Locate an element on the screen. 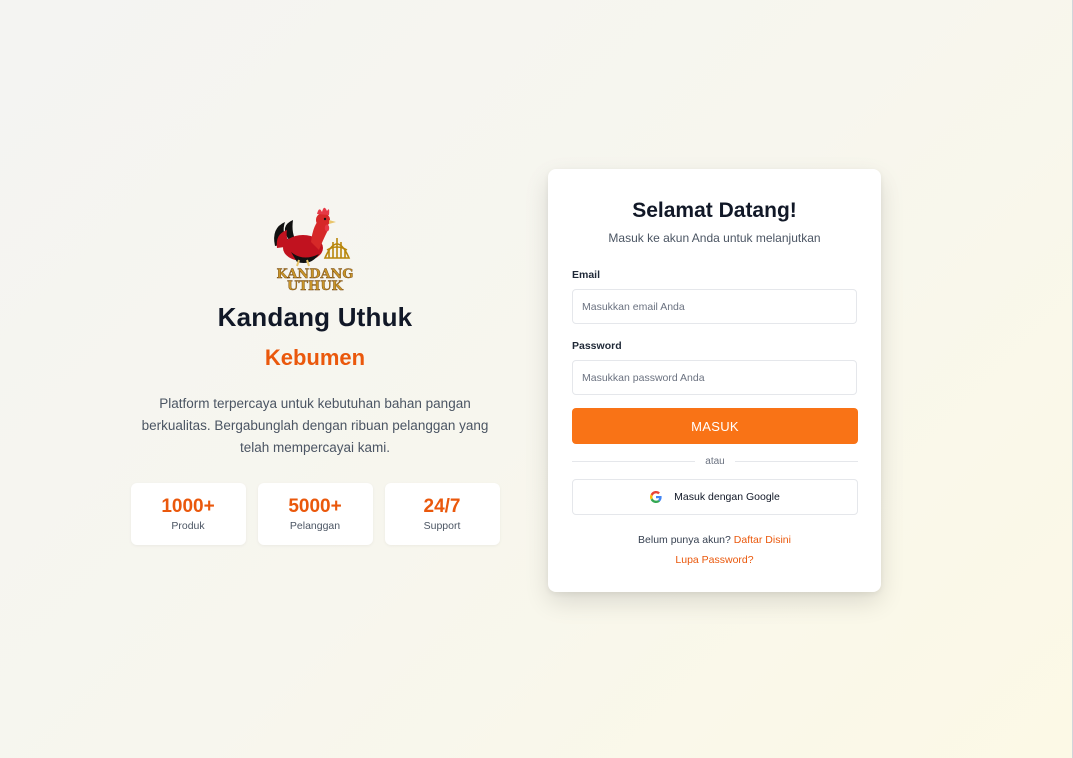  or-divider: atau is located at coordinates (715, 461).